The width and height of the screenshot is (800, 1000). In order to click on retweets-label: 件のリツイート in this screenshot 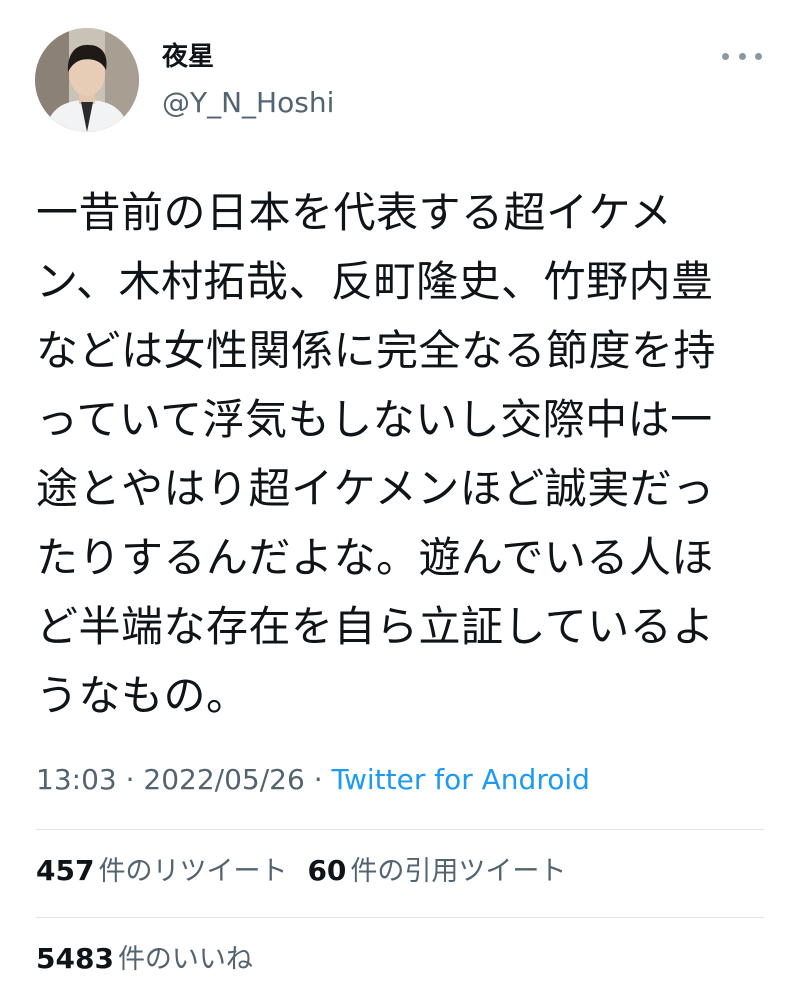, I will do `click(193, 871)`.